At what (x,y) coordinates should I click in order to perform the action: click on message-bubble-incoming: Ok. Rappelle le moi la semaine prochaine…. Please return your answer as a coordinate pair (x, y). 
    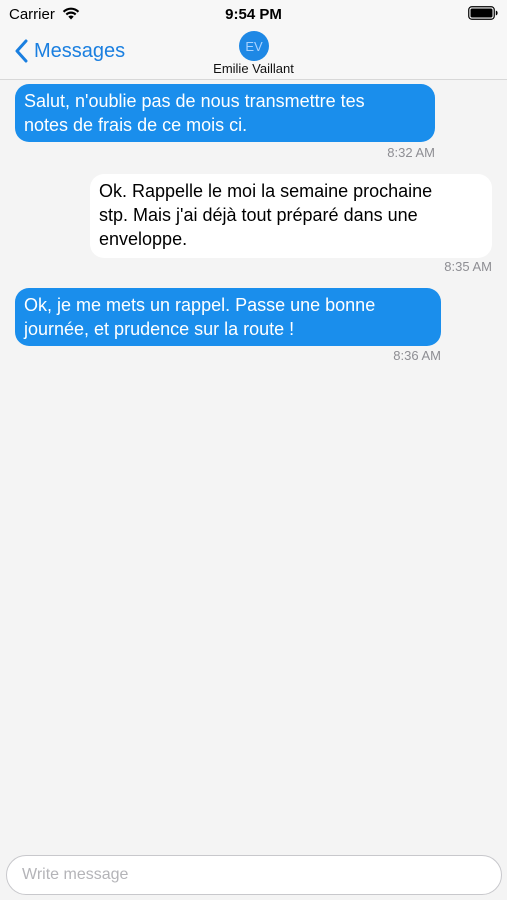
    Looking at the image, I should click on (291, 216).